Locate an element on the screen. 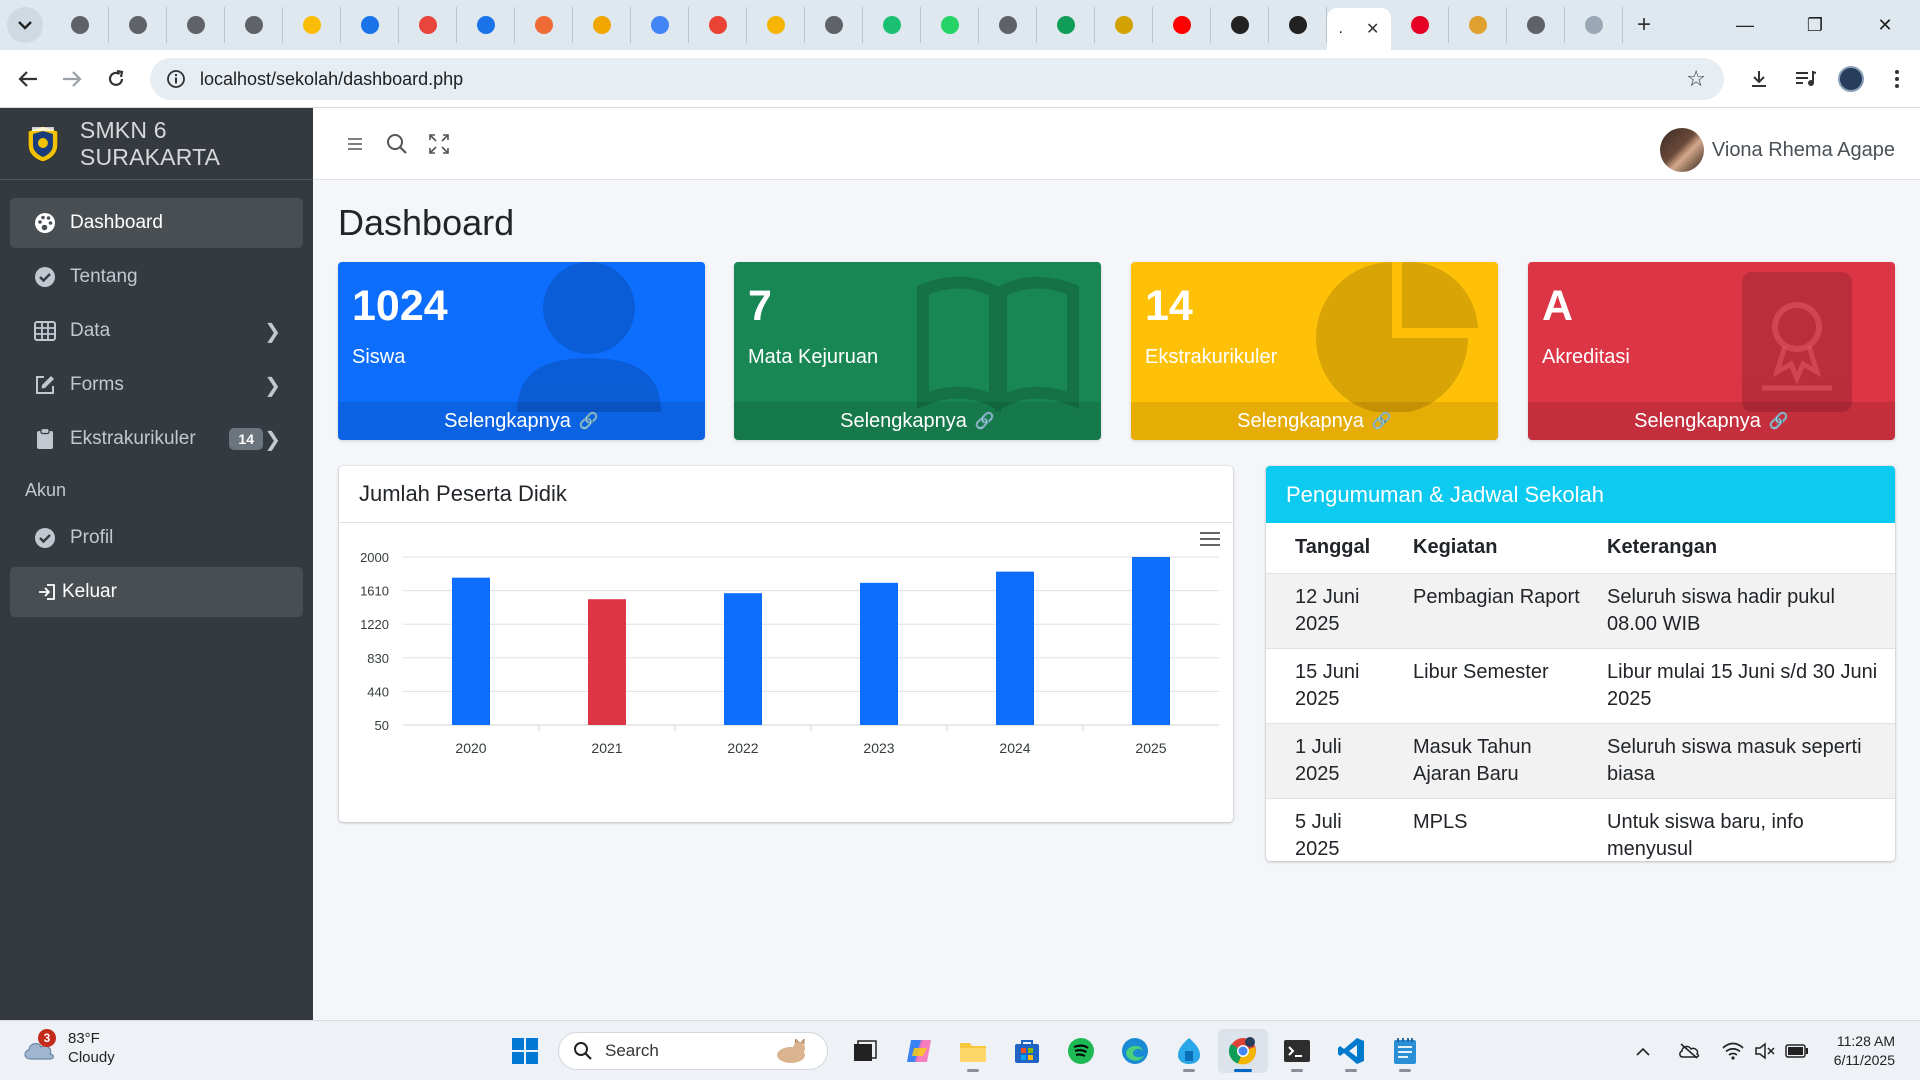 The width and height of the screenshot is (1920, 1080). x-tick-label: 2021 is located at coordinates (606, 748).